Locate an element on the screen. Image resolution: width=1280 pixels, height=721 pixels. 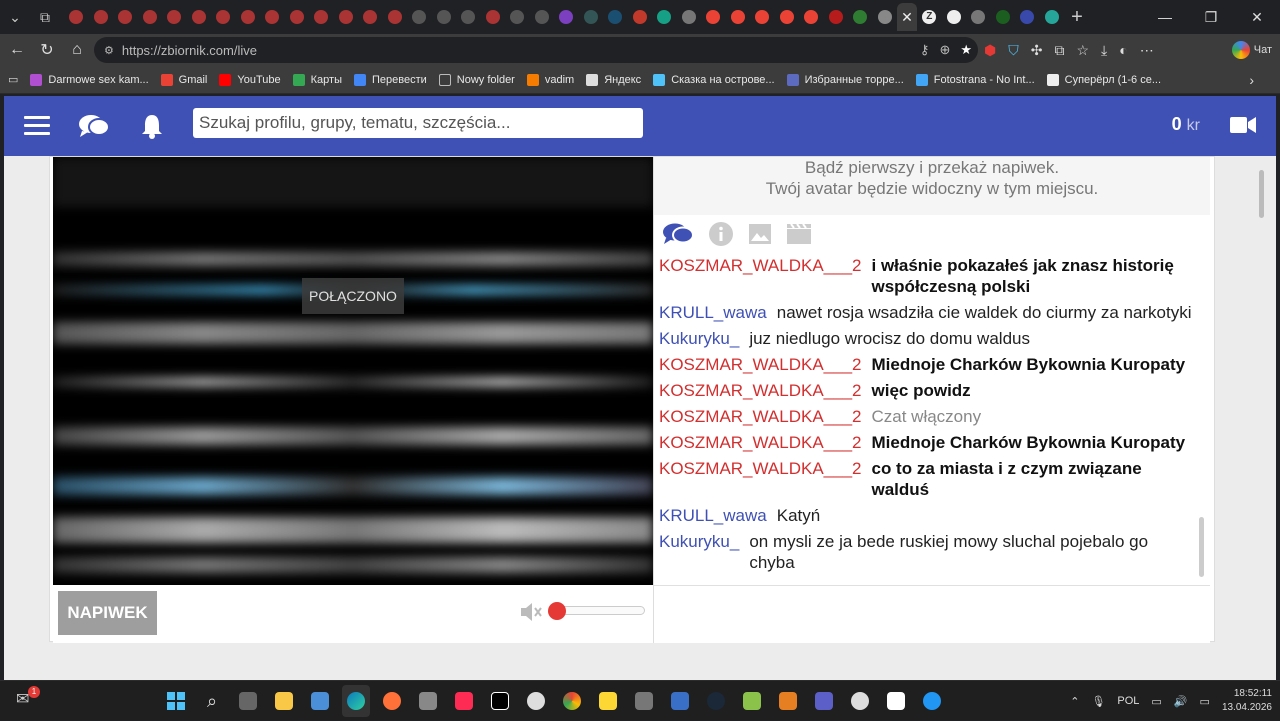
chat-tab-messages-icon is located at coordinates (678, 234).